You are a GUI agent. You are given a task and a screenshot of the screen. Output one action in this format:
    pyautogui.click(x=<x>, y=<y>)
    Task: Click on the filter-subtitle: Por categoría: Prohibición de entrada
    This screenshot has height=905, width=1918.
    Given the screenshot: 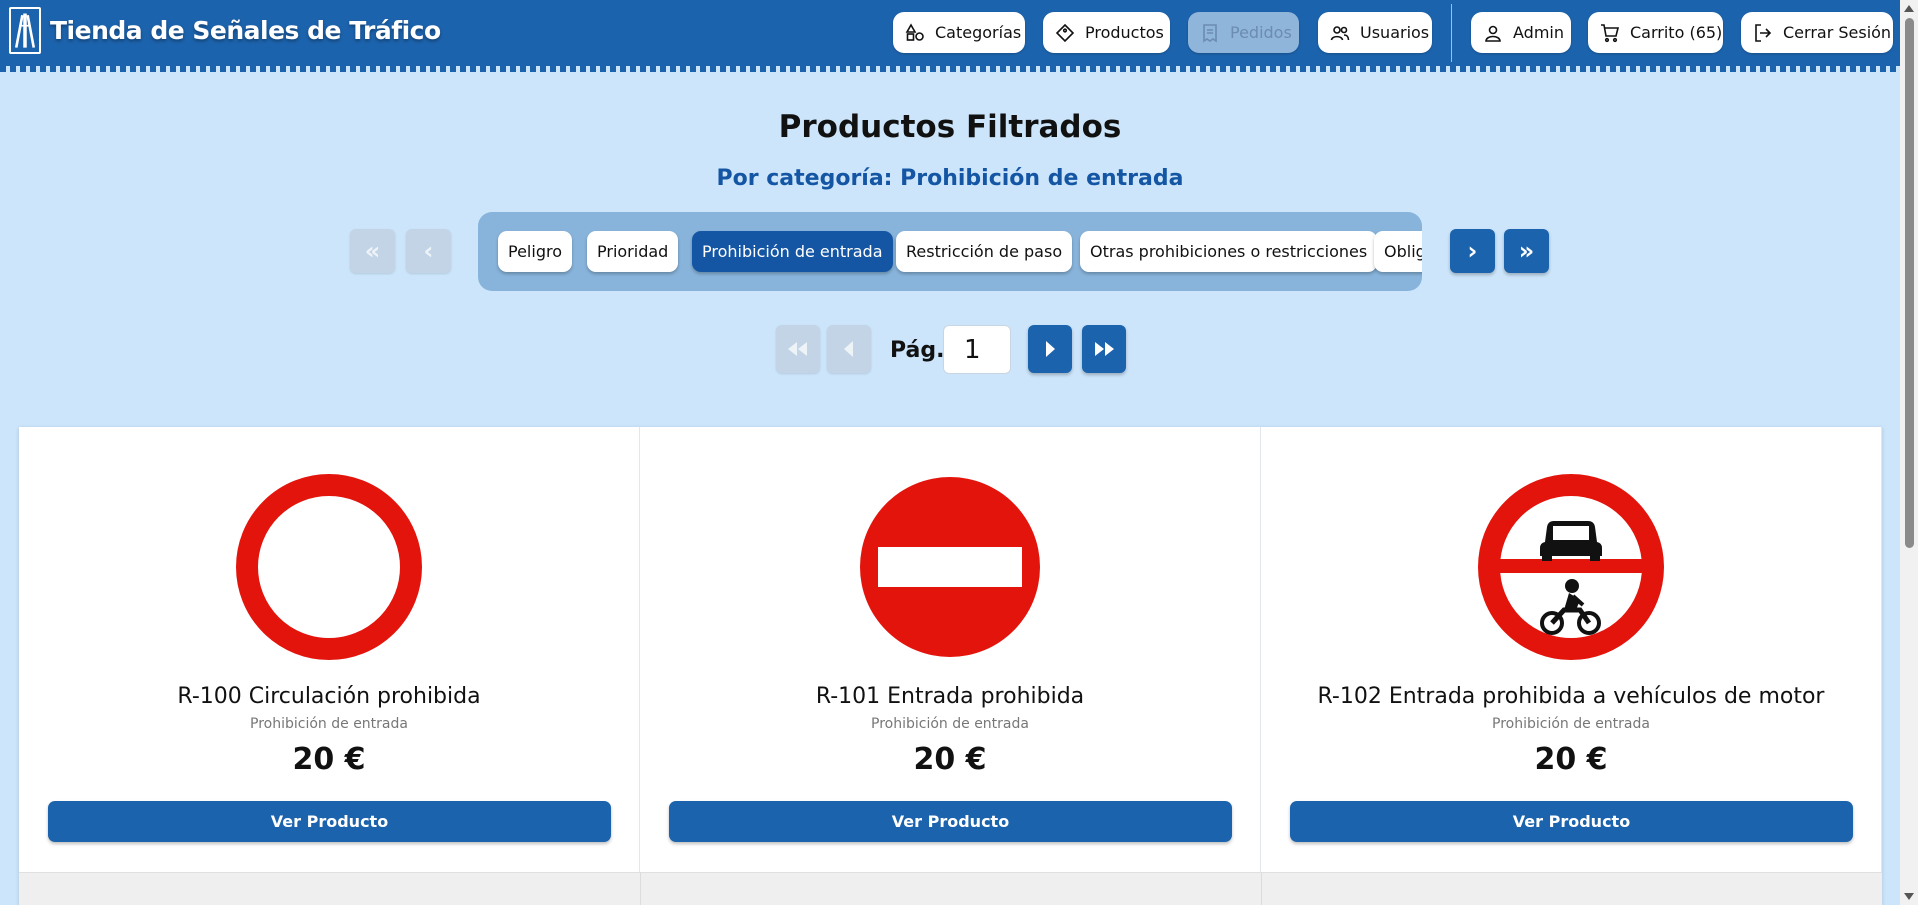 What is the action you would take?
    pyautogui.click(x=950, y=178)
    